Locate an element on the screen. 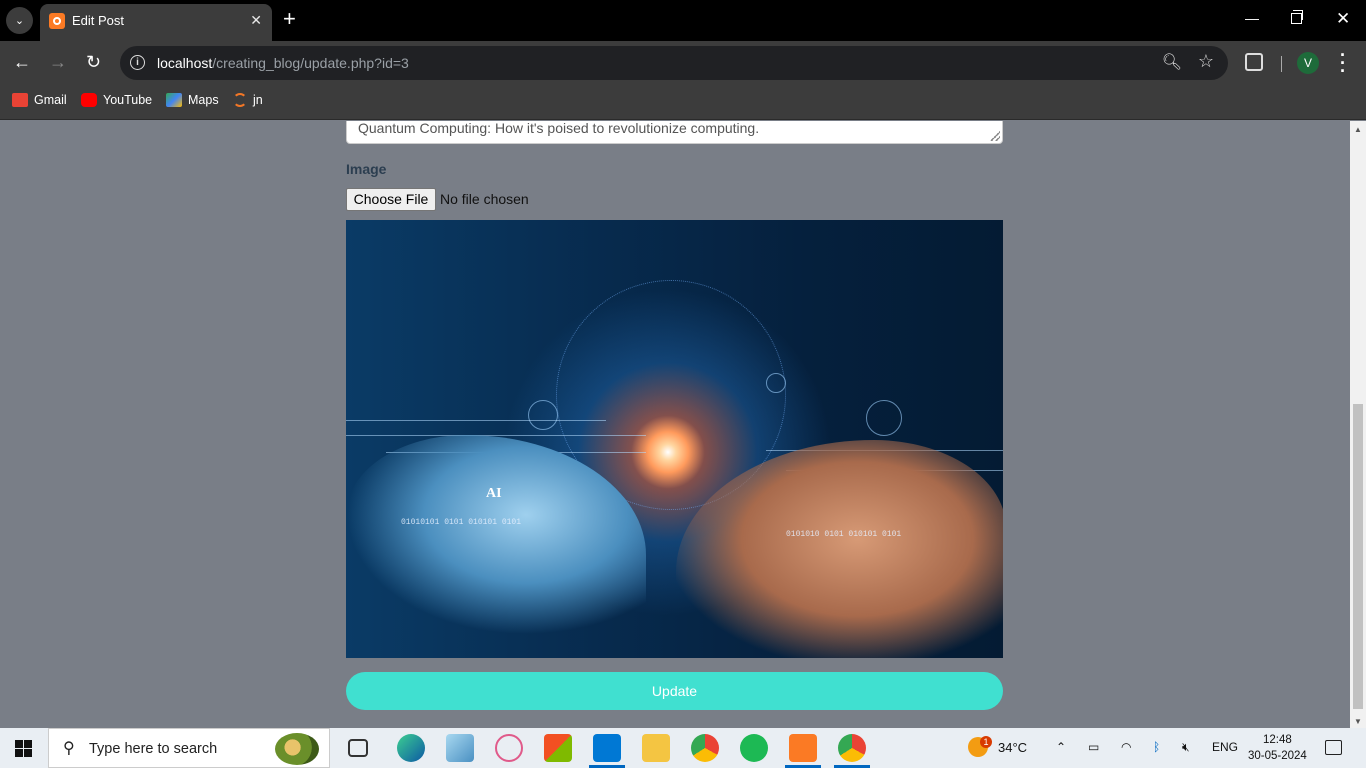 This screenshot has width=1366, height=768. bluetooth-icon: ᛒ is located at coordinates (1156, 747).